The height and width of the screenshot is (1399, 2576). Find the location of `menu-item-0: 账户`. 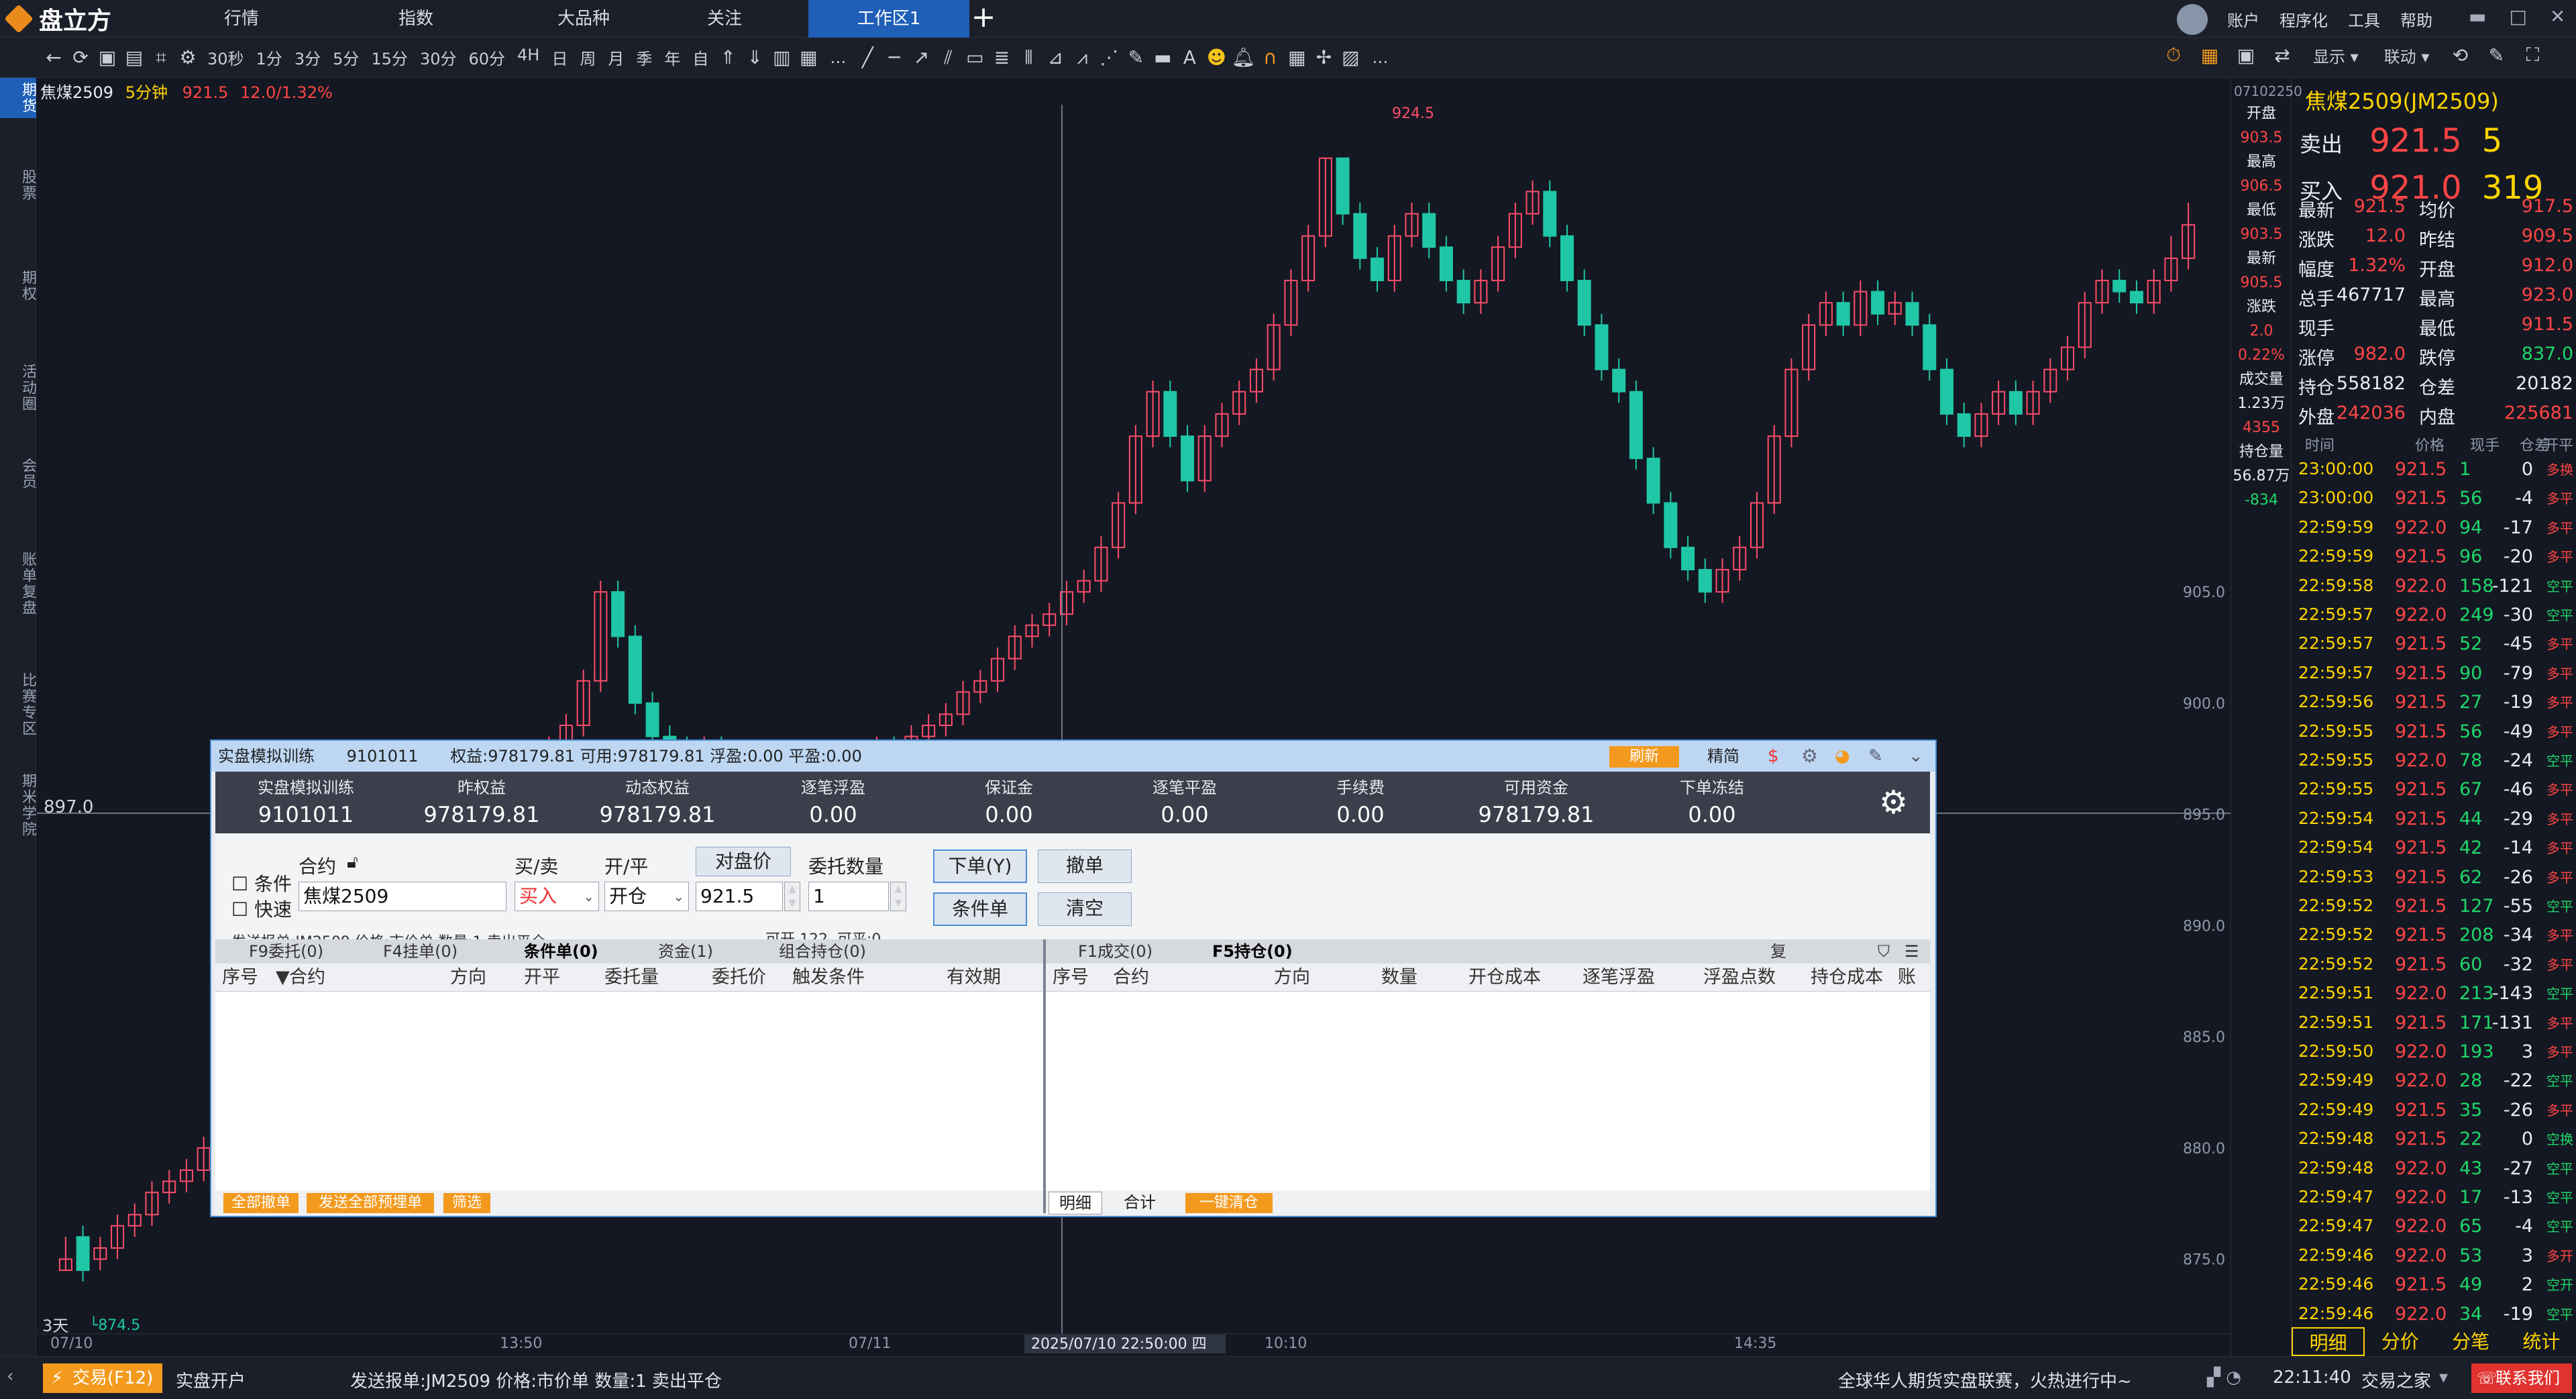

menu-item-0: 账户 is located at coordinates (2243, 19).